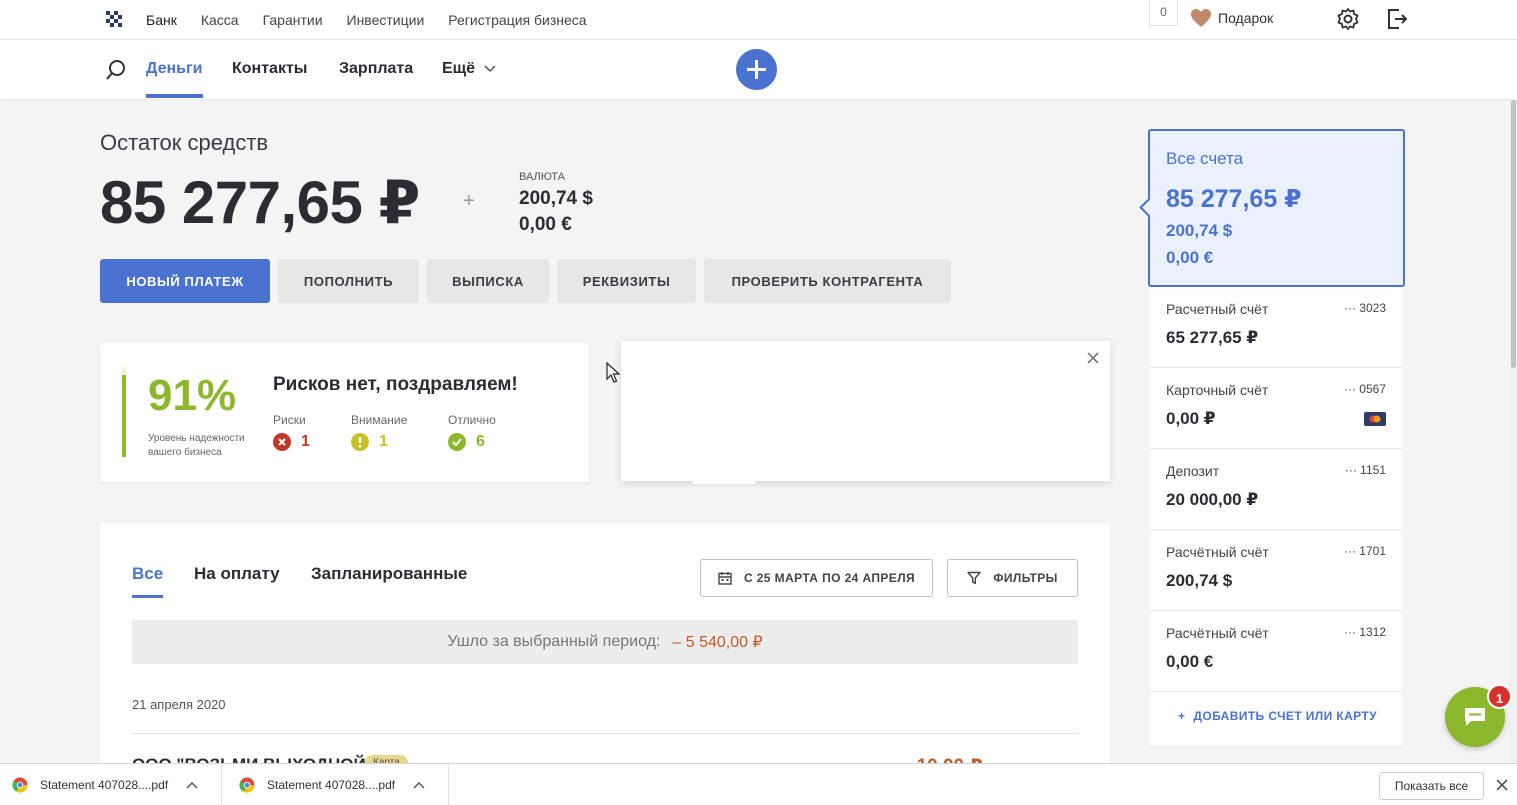  Describe the element at coordinates (554, 641) in the screenshot. I see `summary-label: Ушло за выбранный период:` at that location.